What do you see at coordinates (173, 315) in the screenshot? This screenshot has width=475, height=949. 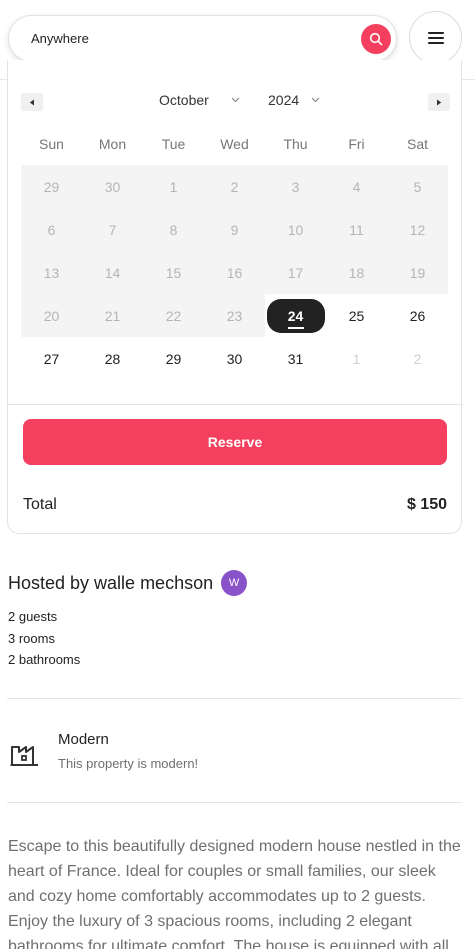 I see `calendar-day: 22` at bounding box center [173, 315].